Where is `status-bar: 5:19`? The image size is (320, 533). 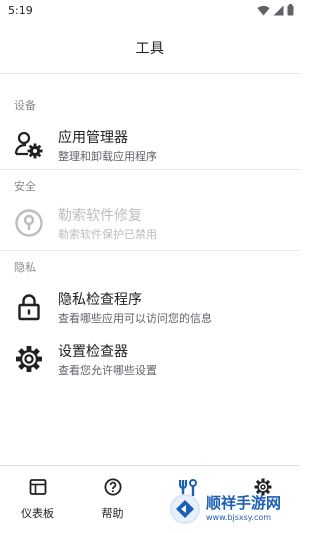 status-bar: 5:19 is located at coordinates (150, 11).